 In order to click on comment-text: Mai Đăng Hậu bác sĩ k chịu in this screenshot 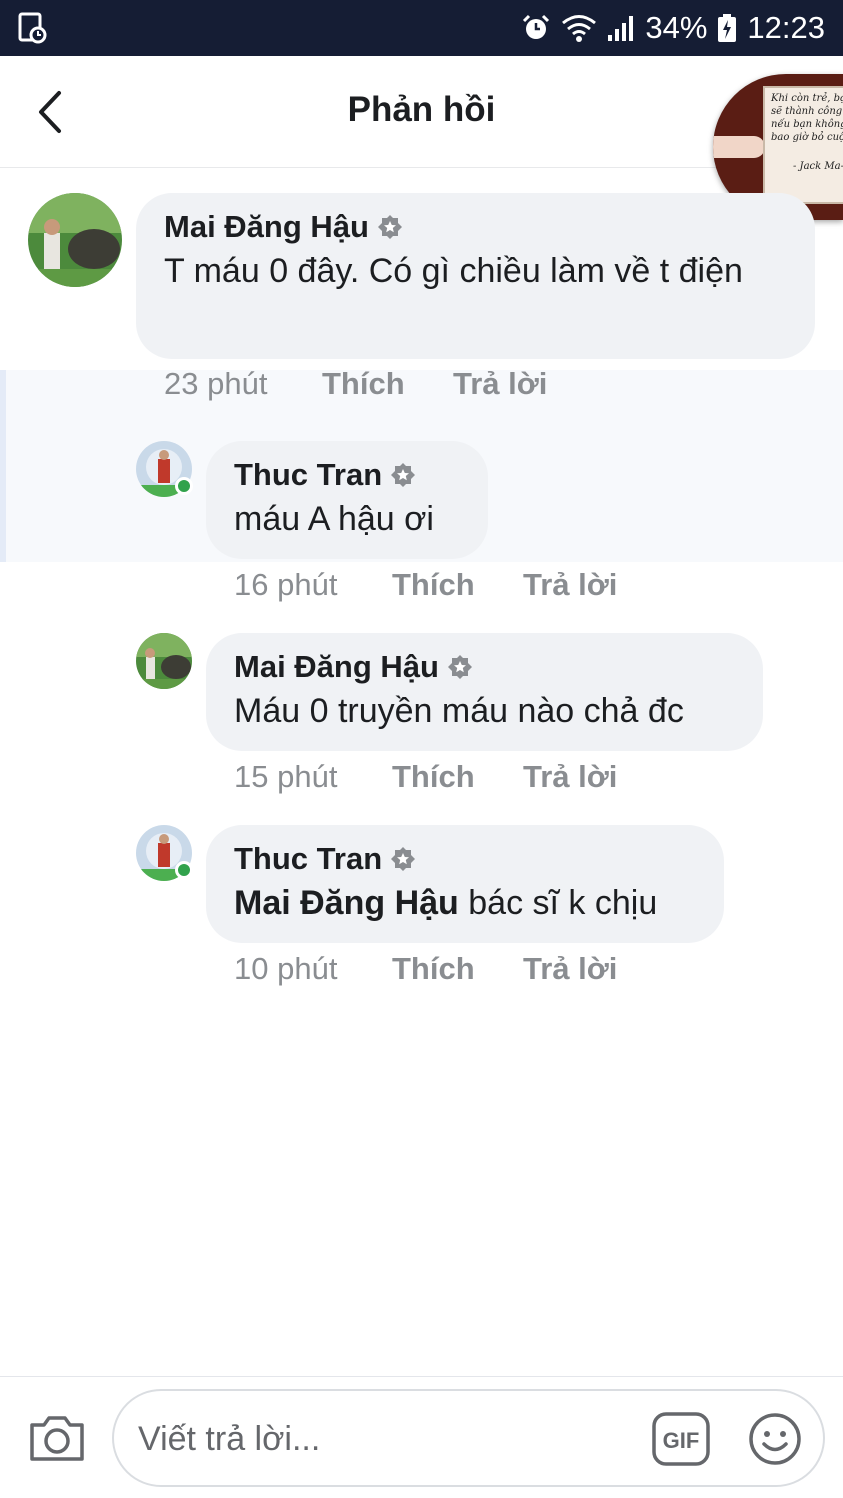, I will do `click(465, 903)`.